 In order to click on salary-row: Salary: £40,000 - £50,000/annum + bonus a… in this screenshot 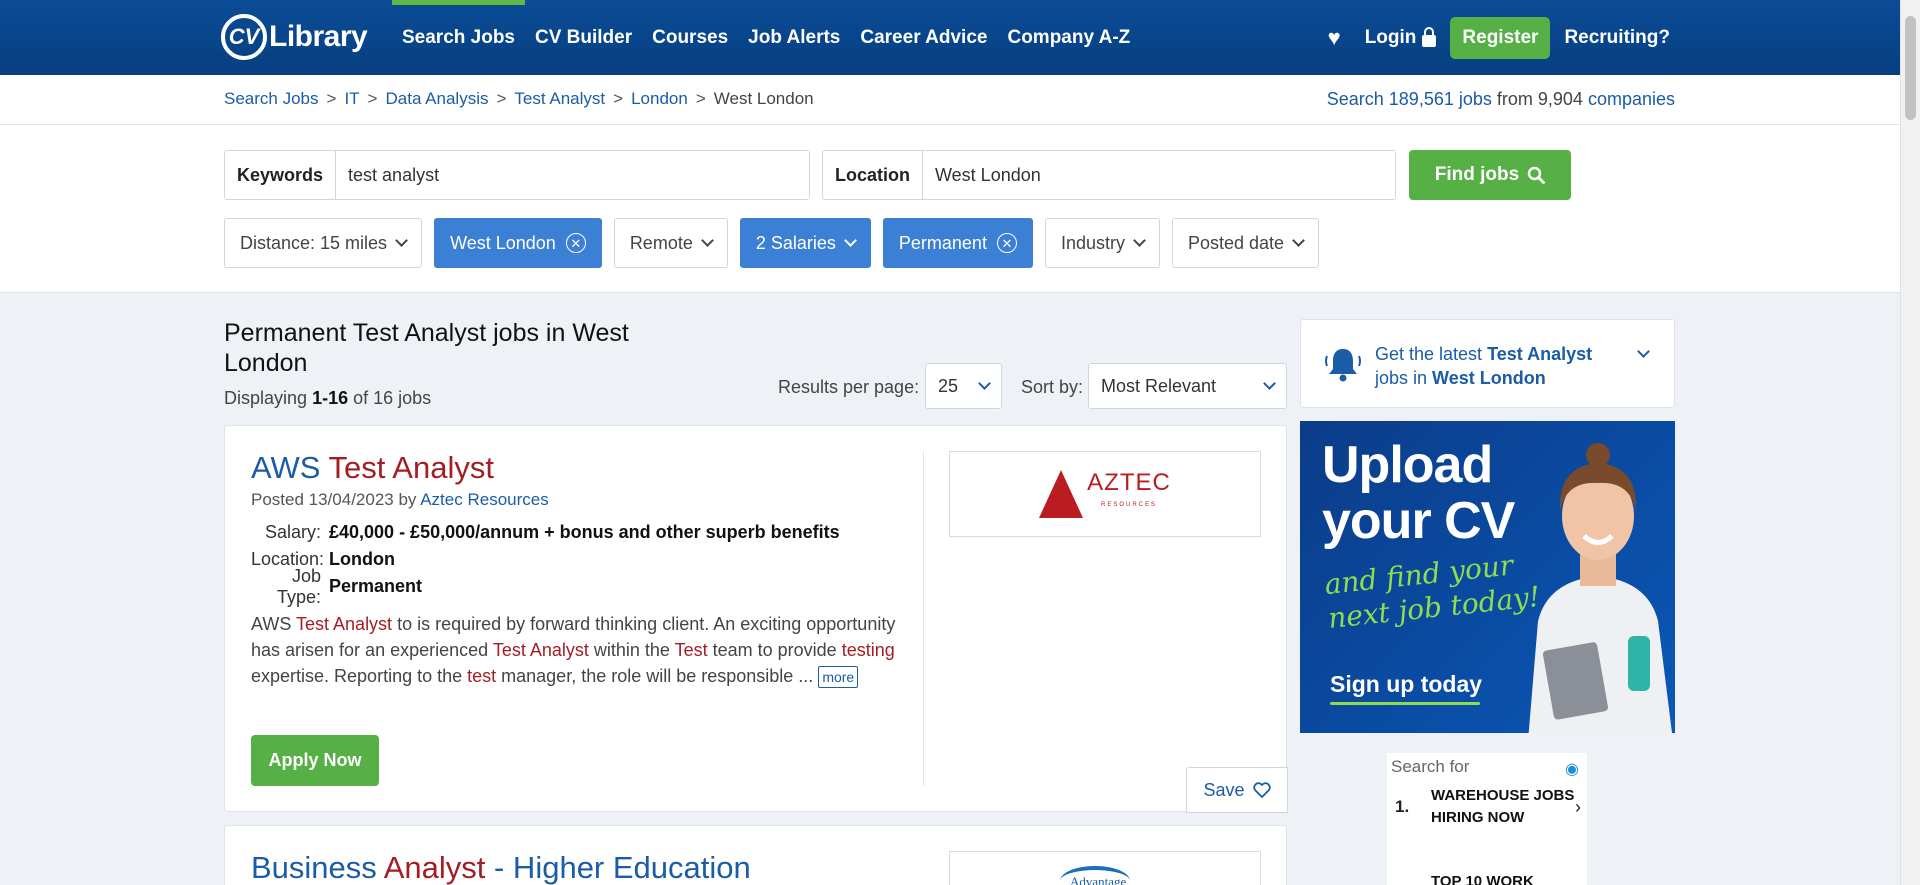, I will do `click(545, 532)`.